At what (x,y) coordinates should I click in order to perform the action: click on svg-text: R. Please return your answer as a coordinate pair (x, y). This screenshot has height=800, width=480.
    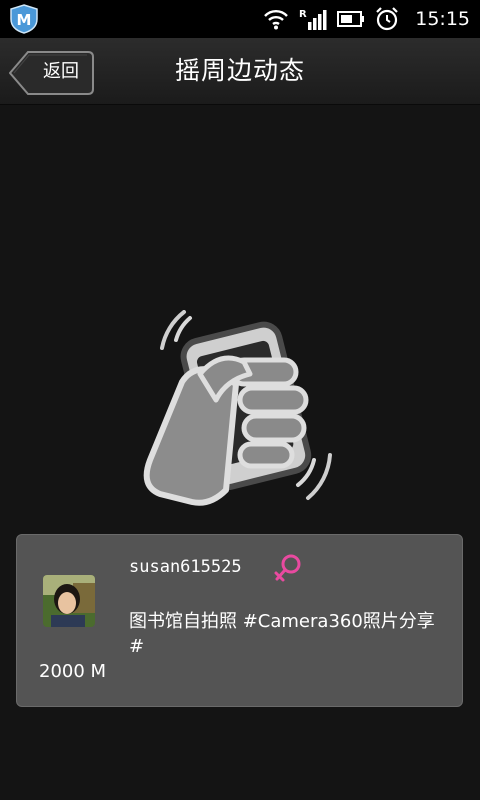
    Looking at the image, I should click on (303, 14).